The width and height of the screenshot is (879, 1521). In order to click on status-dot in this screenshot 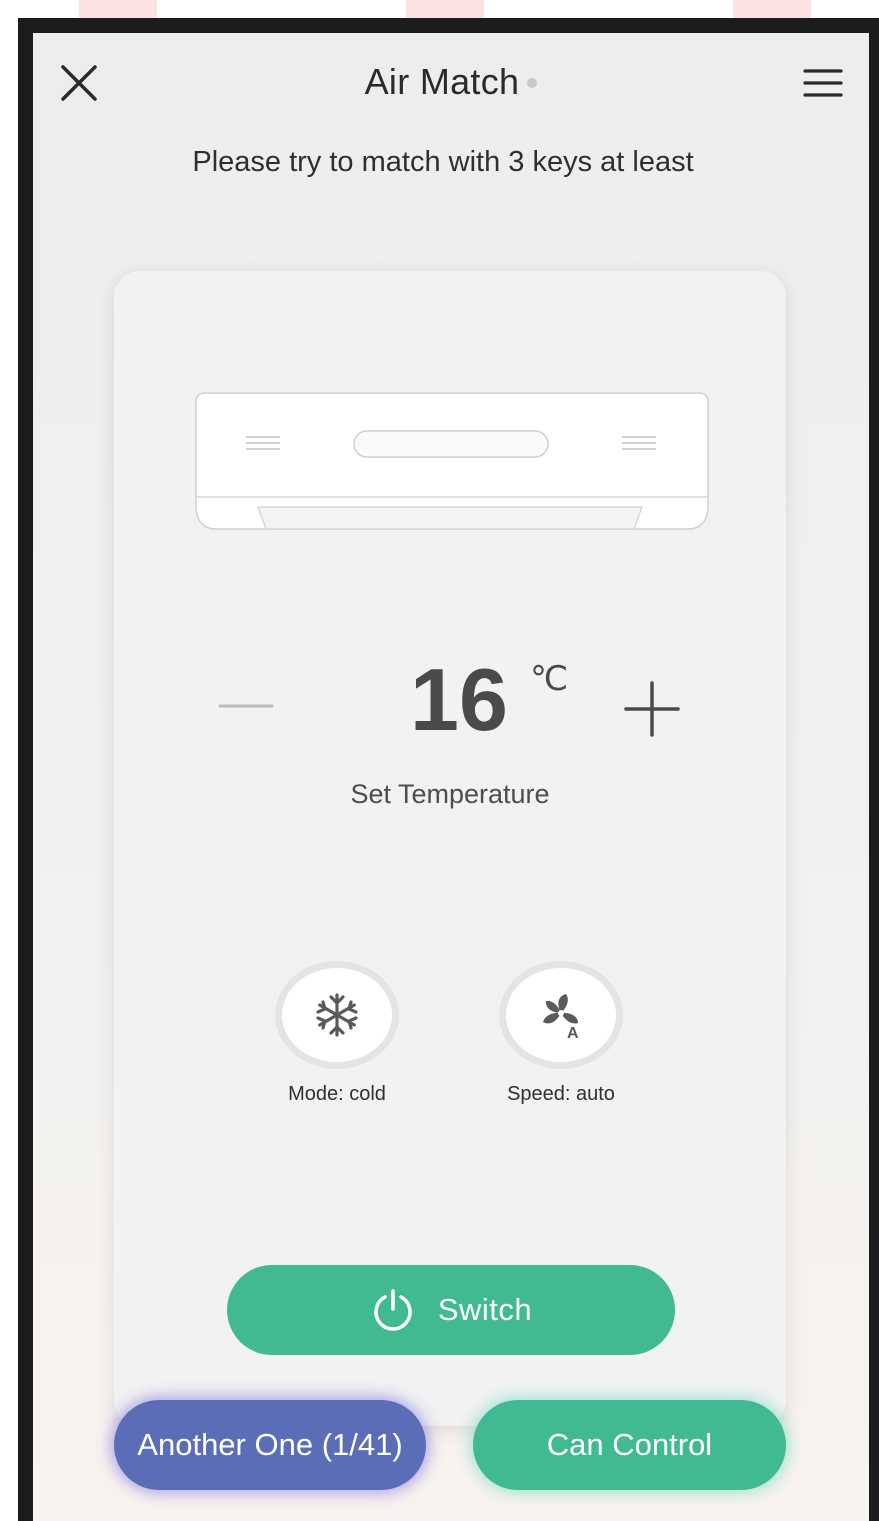, I will do `click(532, 83)`.